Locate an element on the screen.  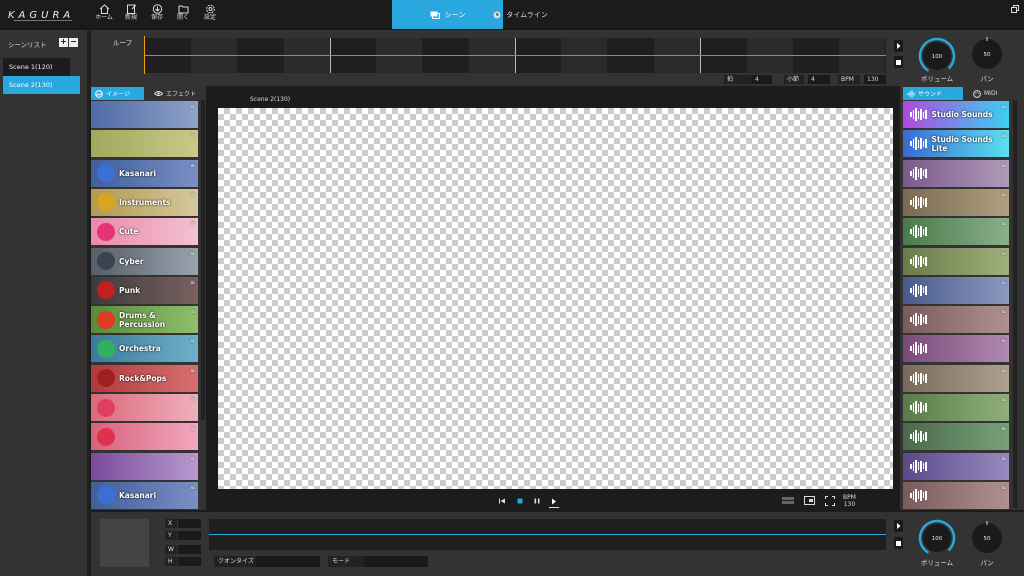
clip-pan-knob: 50 is located at coordinates (987, 538).